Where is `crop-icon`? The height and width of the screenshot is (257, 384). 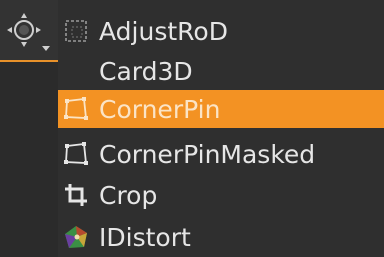
crop-icon is located at coordinates (76, 195).